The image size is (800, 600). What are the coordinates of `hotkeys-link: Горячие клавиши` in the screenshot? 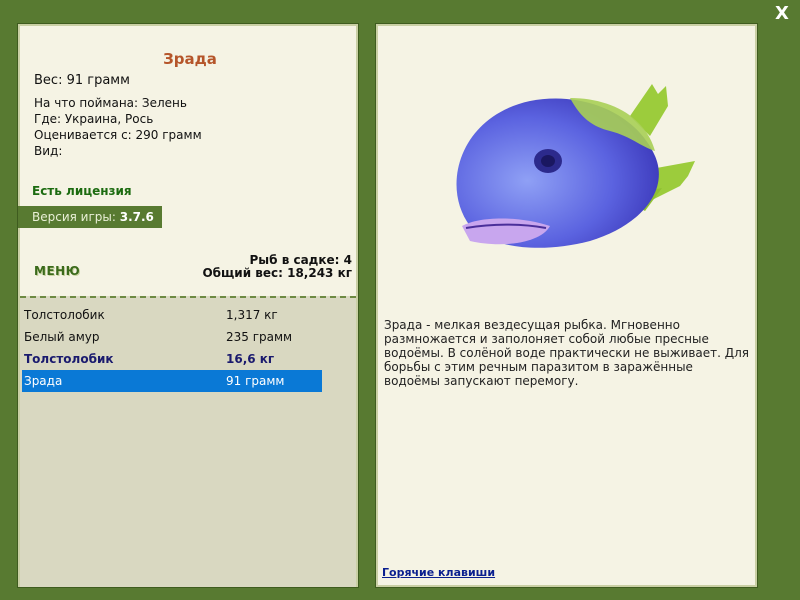 It's located at (438, 572).